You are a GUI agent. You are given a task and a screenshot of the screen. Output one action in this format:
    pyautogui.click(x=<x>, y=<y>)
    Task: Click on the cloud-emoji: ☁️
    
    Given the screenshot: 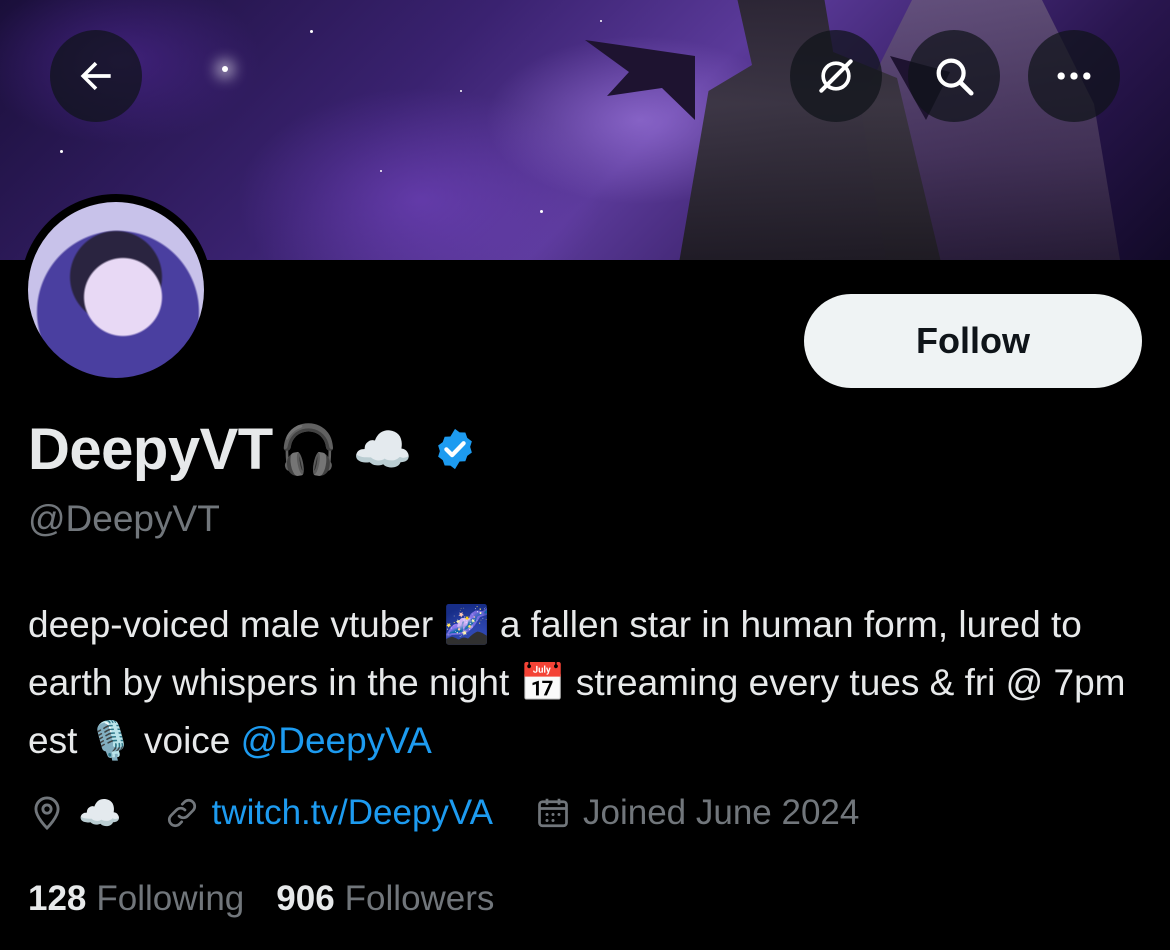 What is the action you would take?
    pyautogui.click(x=382, y=450)
    